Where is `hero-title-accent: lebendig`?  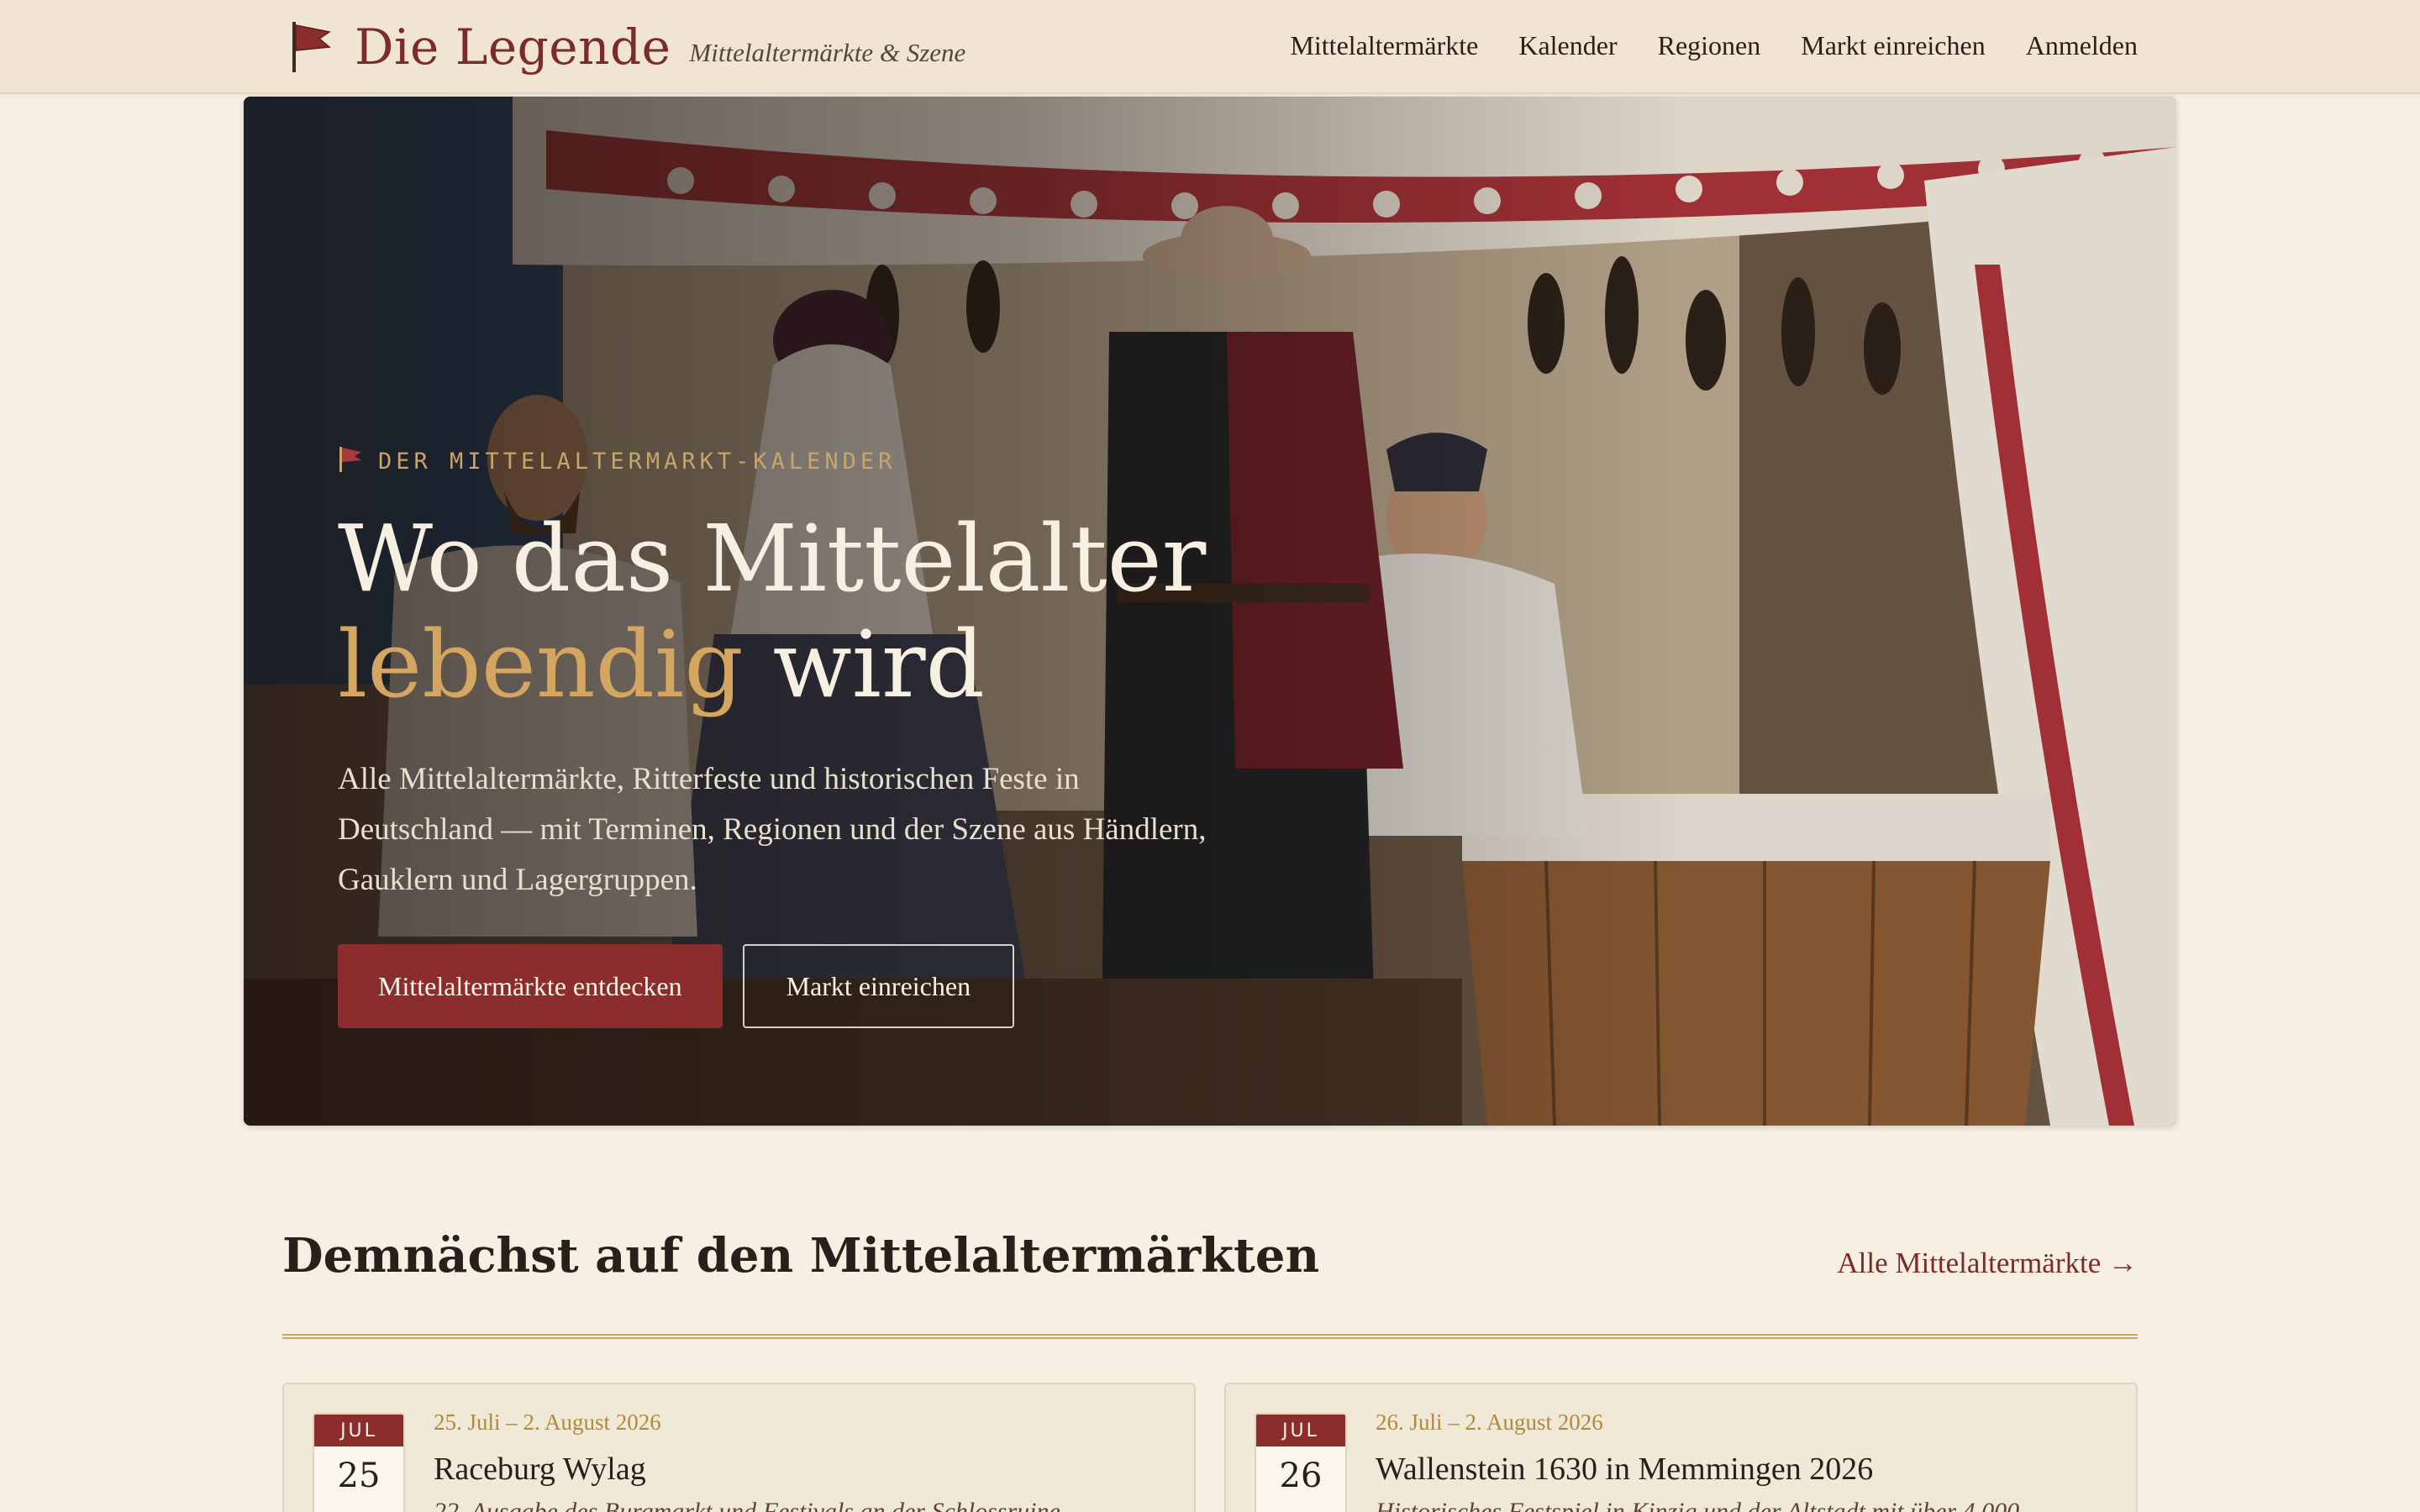 hero-title-accent: lebendig is located at coordinates (541, 664).